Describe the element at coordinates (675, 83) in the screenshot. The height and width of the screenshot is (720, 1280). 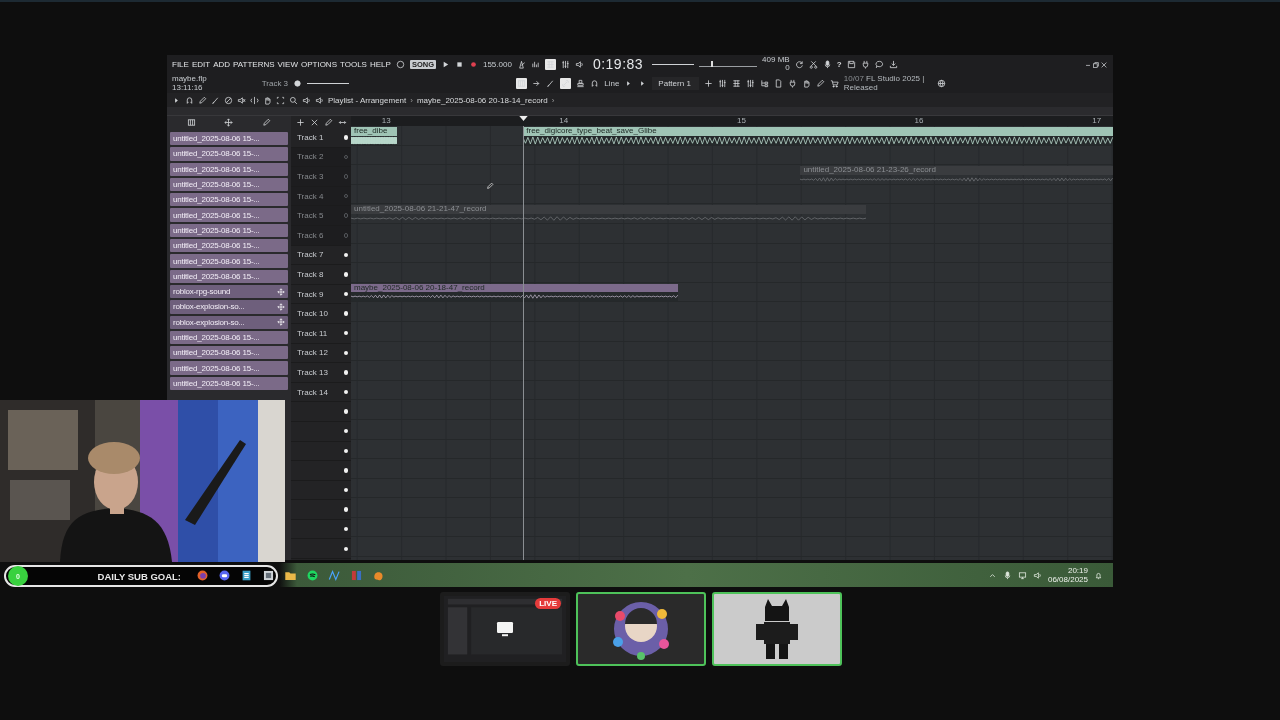
I see `pattern-selector: Pattern 1` at that location.